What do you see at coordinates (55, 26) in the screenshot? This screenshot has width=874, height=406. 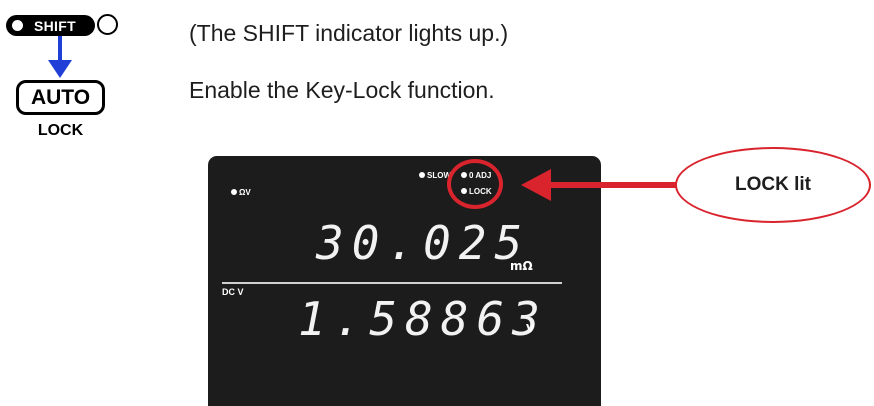 I see `shift-key-label: SHIFT` at bounding box center [55, 26].